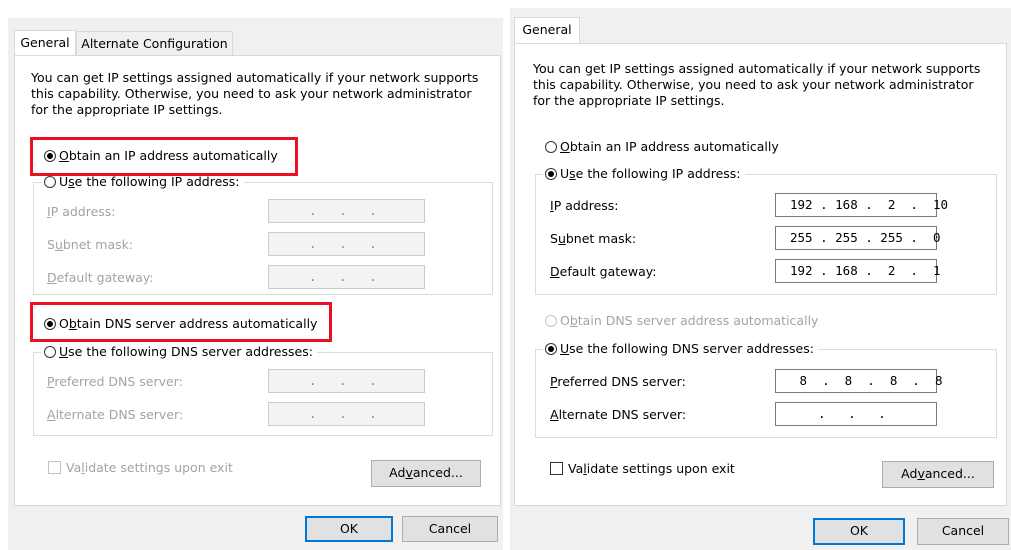 The width and height of the screenshot is (1011, 550). What do you see at coordinates (154, 43) in the screenshot?
I see `tab-alternate-configuration: Alternate Configuration` at bounding box center [154, 43].